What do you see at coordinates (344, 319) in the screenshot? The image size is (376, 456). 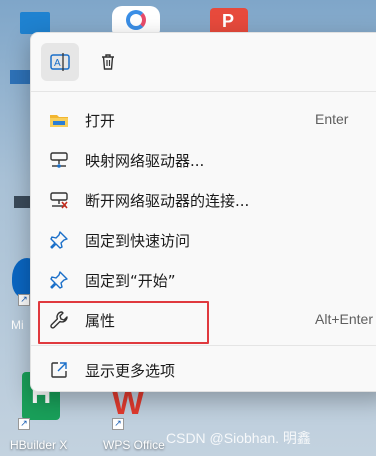 I see `shortcut-text: Alt+Enter` at bounding box center [344, 319].